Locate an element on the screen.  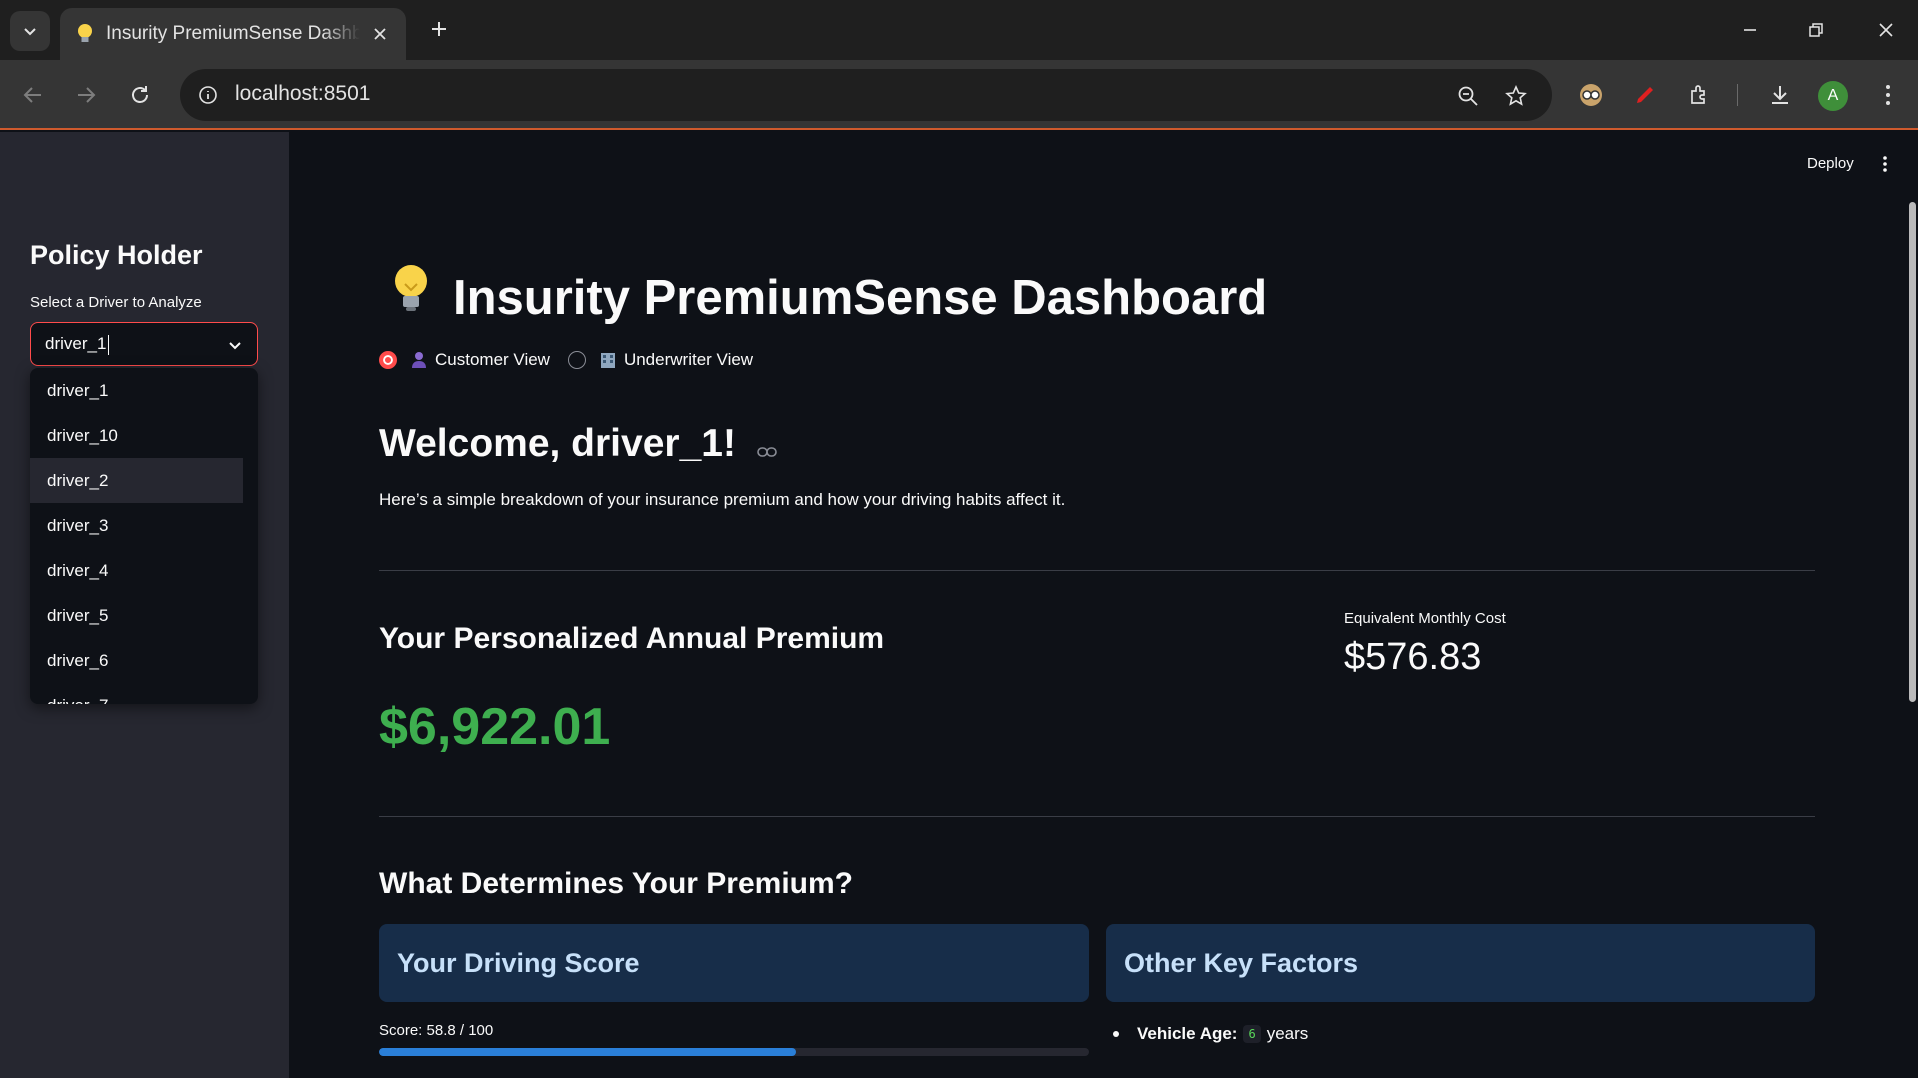
link-icon is located at coordinates (766, 446).